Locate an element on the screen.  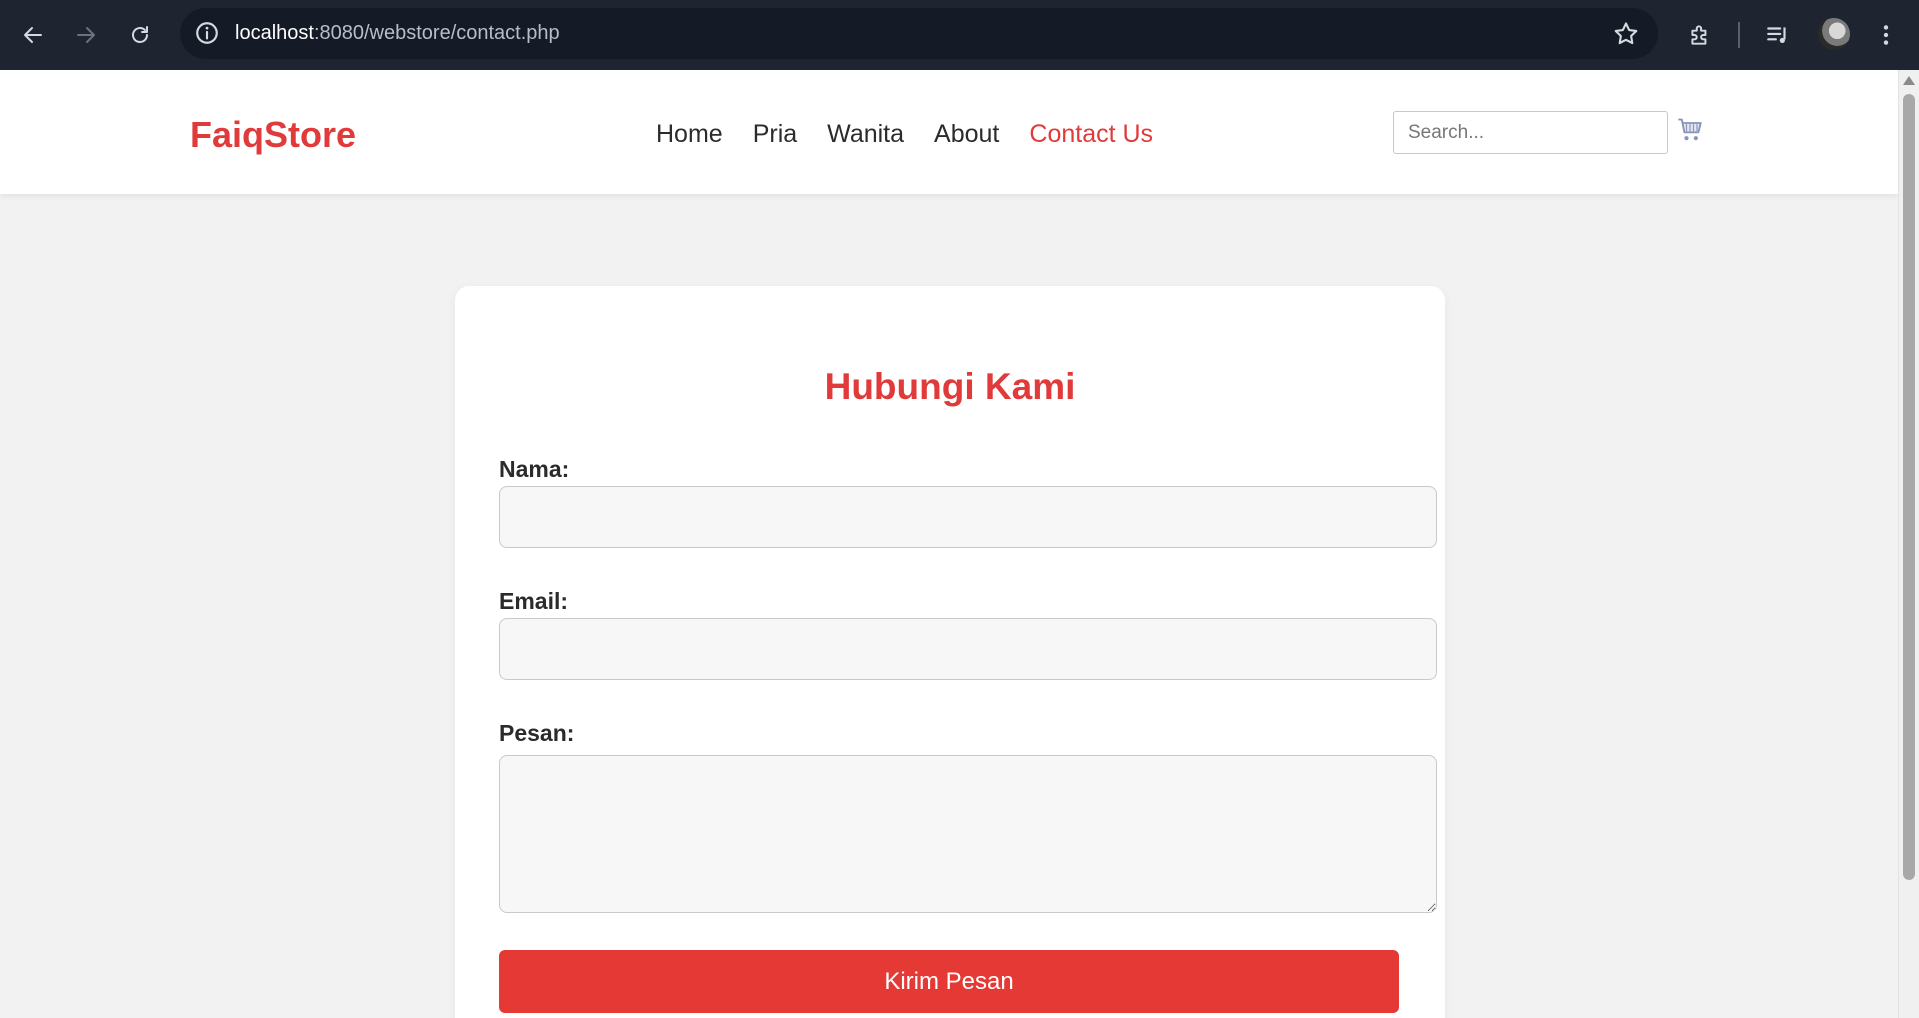
back-button is located at coordinates (33, 35).